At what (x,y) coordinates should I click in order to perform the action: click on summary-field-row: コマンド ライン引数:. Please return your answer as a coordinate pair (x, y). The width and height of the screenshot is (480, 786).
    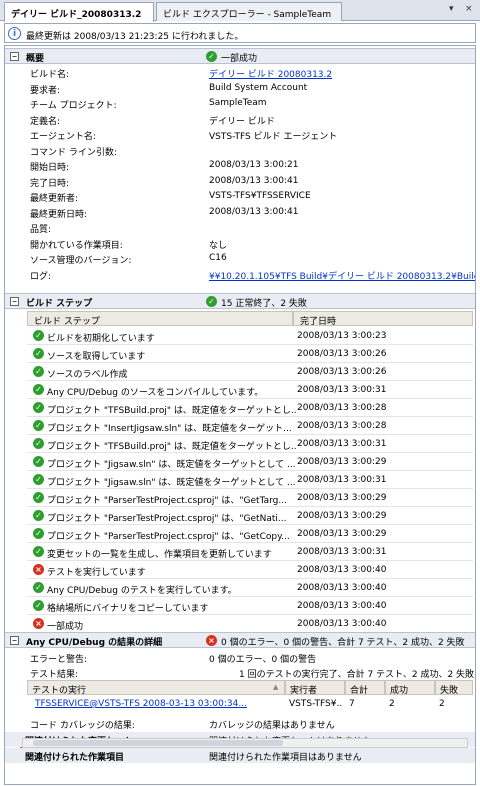
    Looking at the image, I should click on (240, 150).